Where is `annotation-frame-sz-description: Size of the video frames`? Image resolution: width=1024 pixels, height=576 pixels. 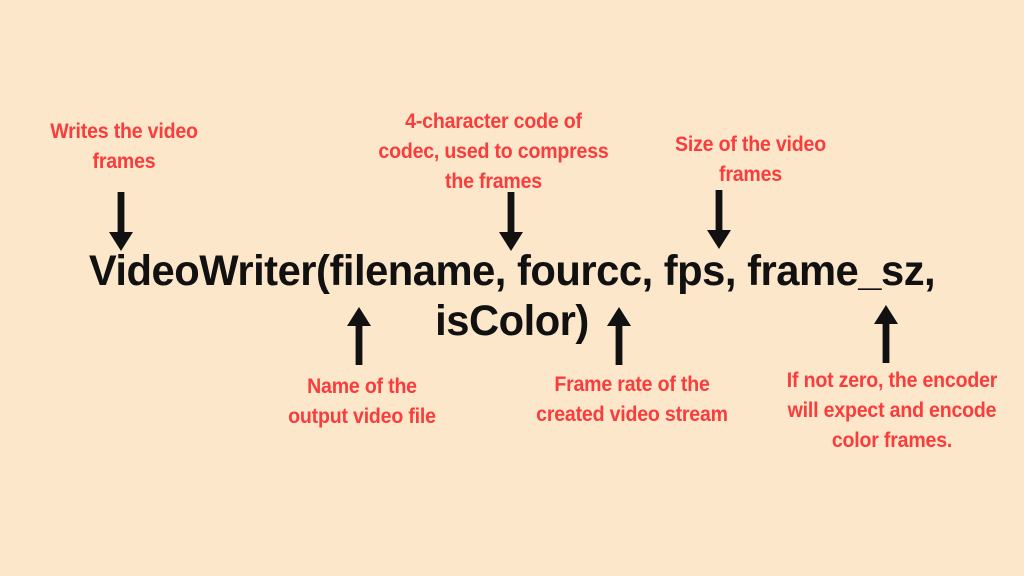 annotation-frame-sz-description: Size of the video frames is located at coordinates (750, 159).